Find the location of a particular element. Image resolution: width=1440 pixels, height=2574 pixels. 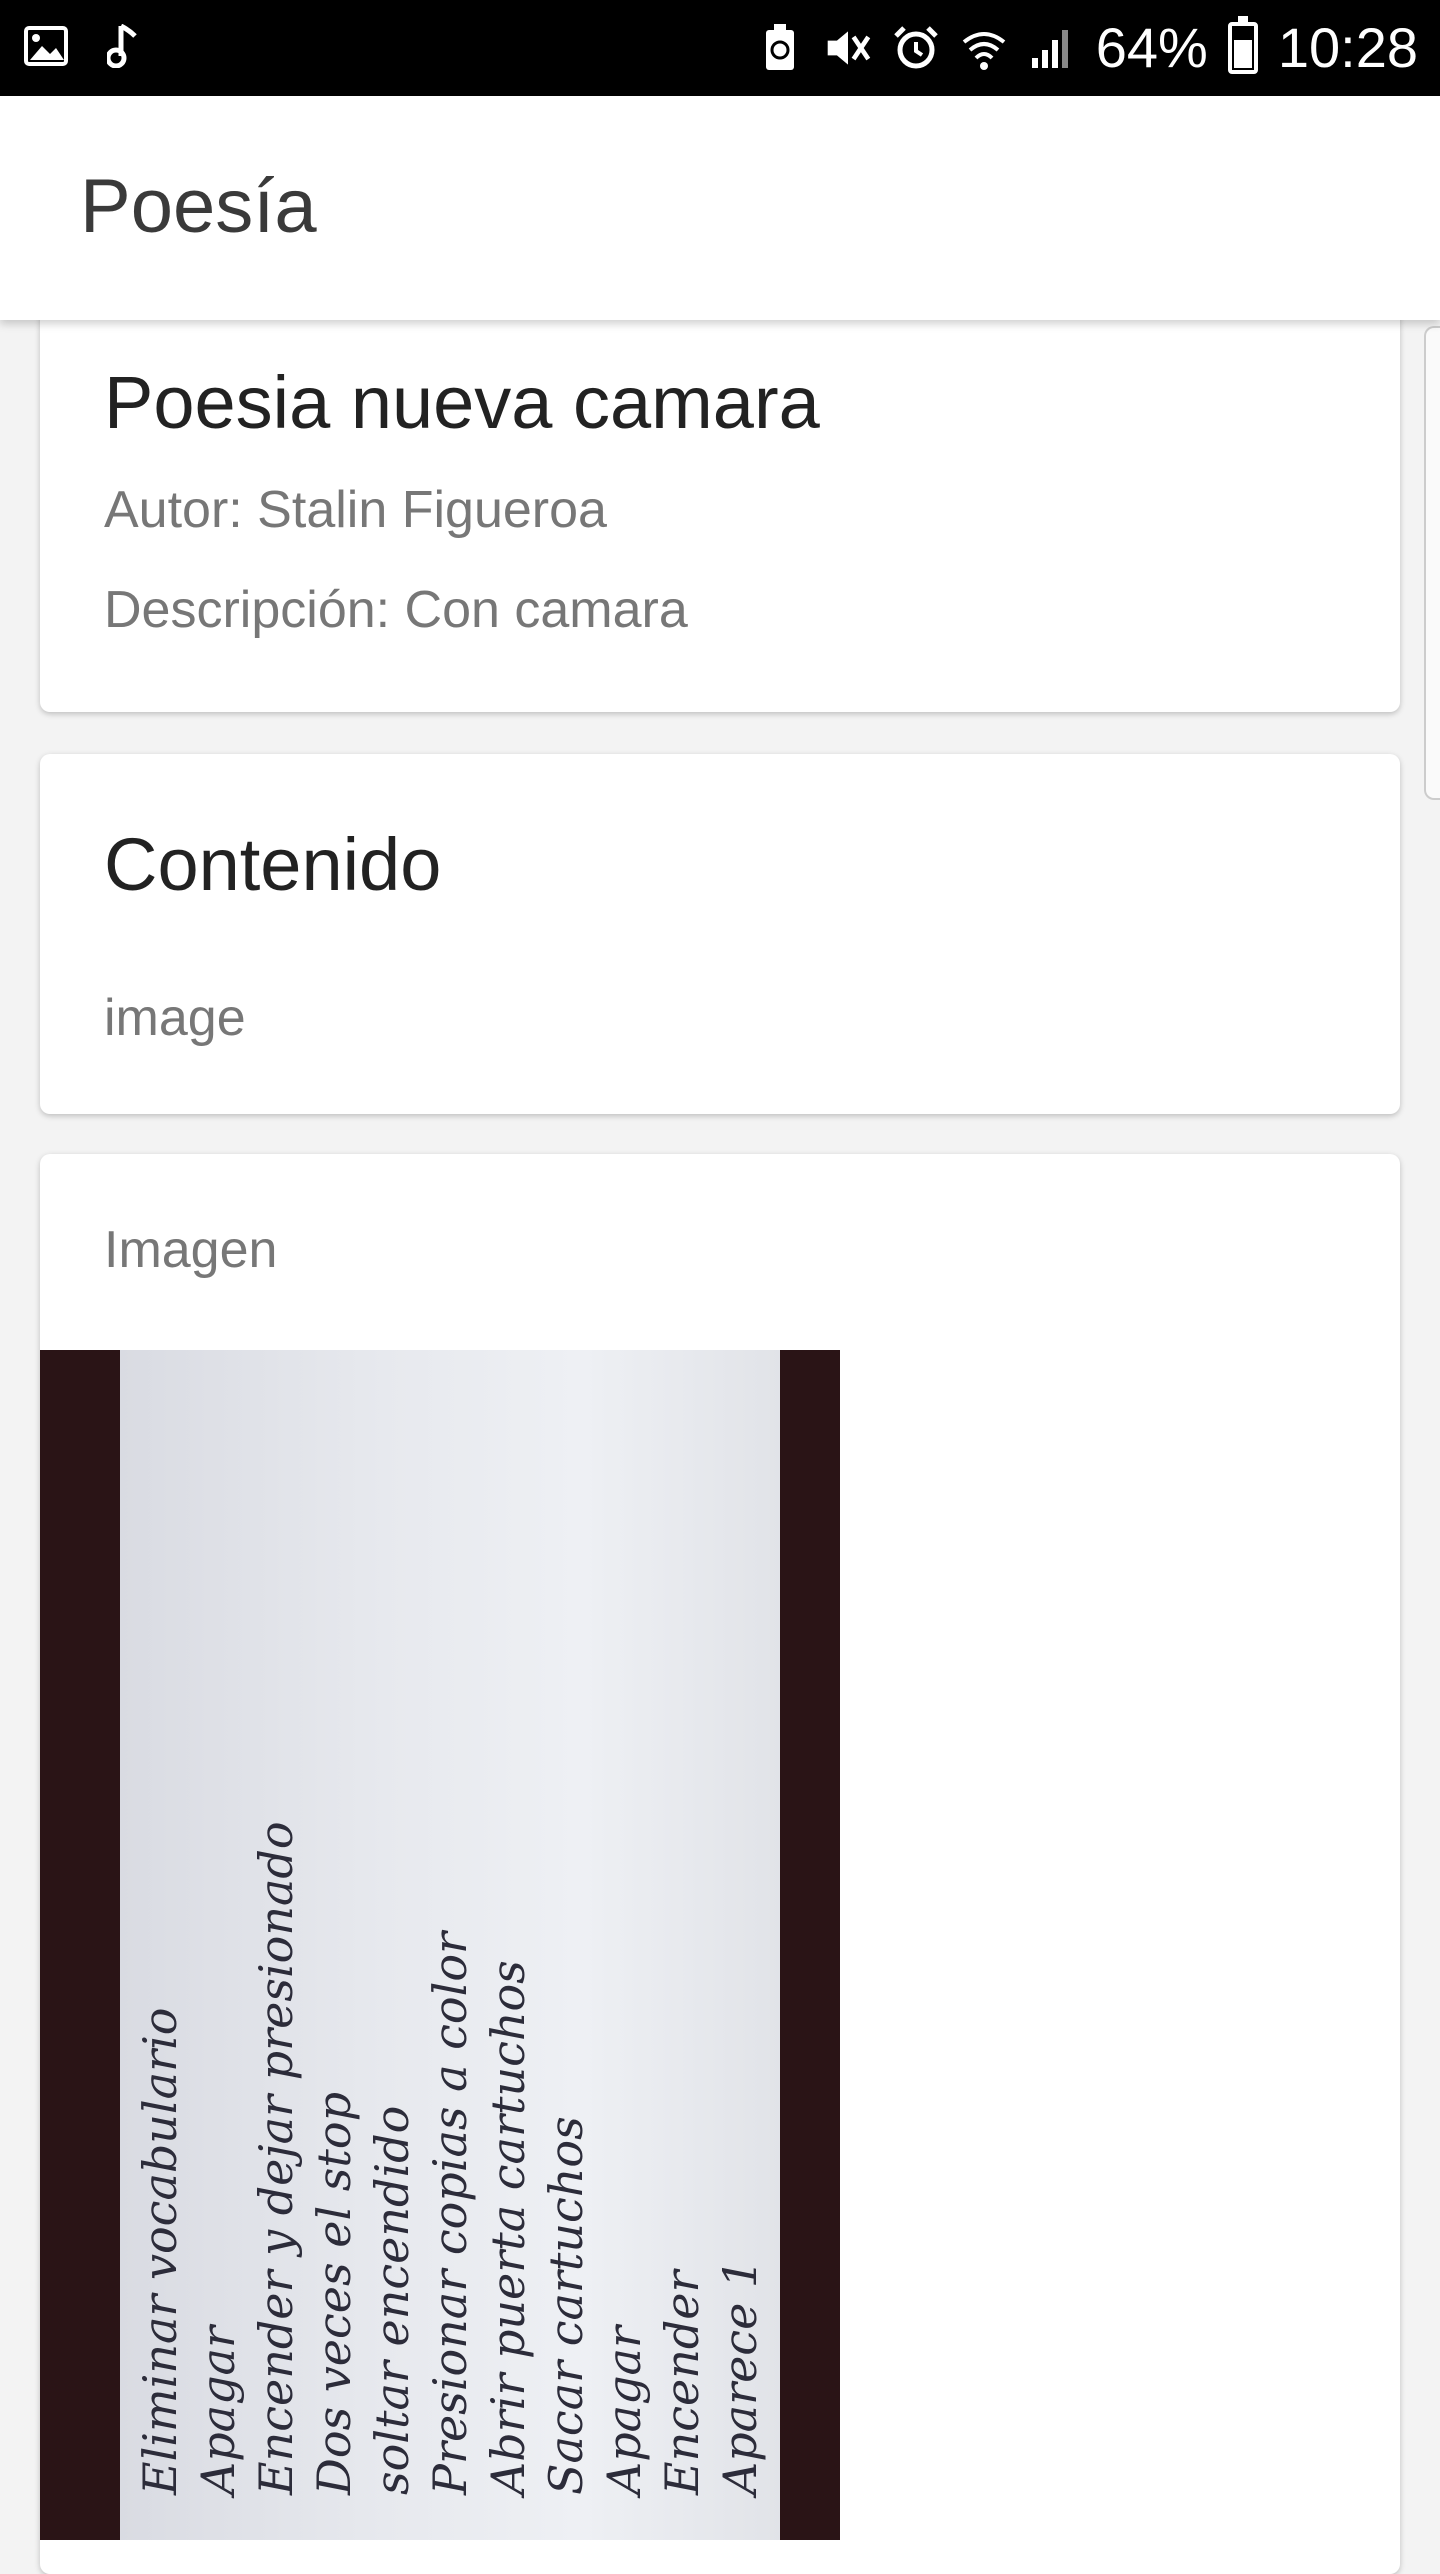

clock: 10:28 is located at coordinates (1347, 47).